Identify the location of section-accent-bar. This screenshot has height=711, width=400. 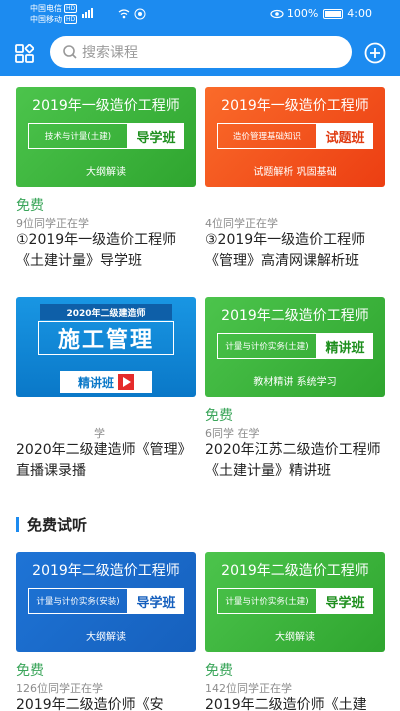
(17, 524).